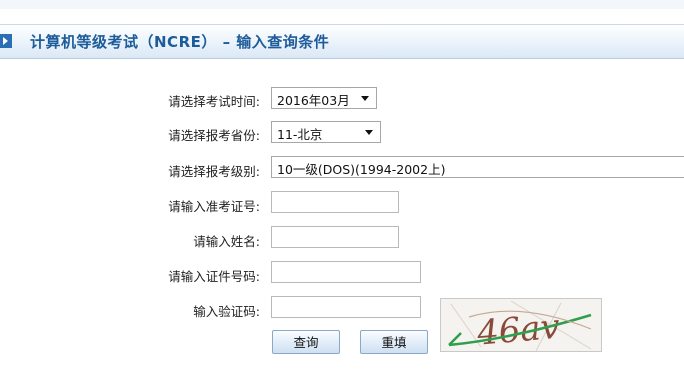  Describe the element at coordinates (346, 307) in the screenshot. I see `captcha-input` at that location.